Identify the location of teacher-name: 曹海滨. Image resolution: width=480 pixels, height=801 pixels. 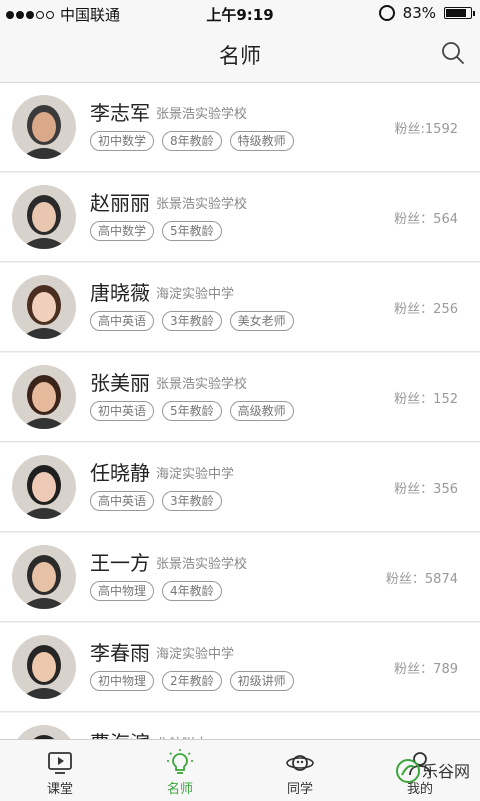
(120, 733).